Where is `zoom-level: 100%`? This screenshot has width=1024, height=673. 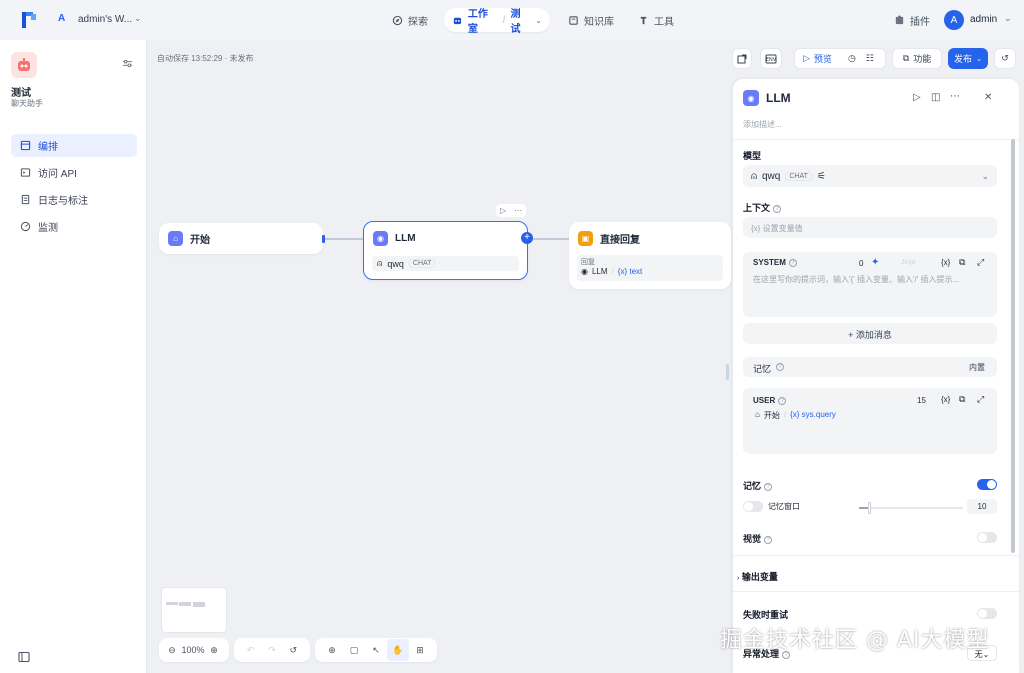
zoom-level: 100% is located at coordinates (193, 650).